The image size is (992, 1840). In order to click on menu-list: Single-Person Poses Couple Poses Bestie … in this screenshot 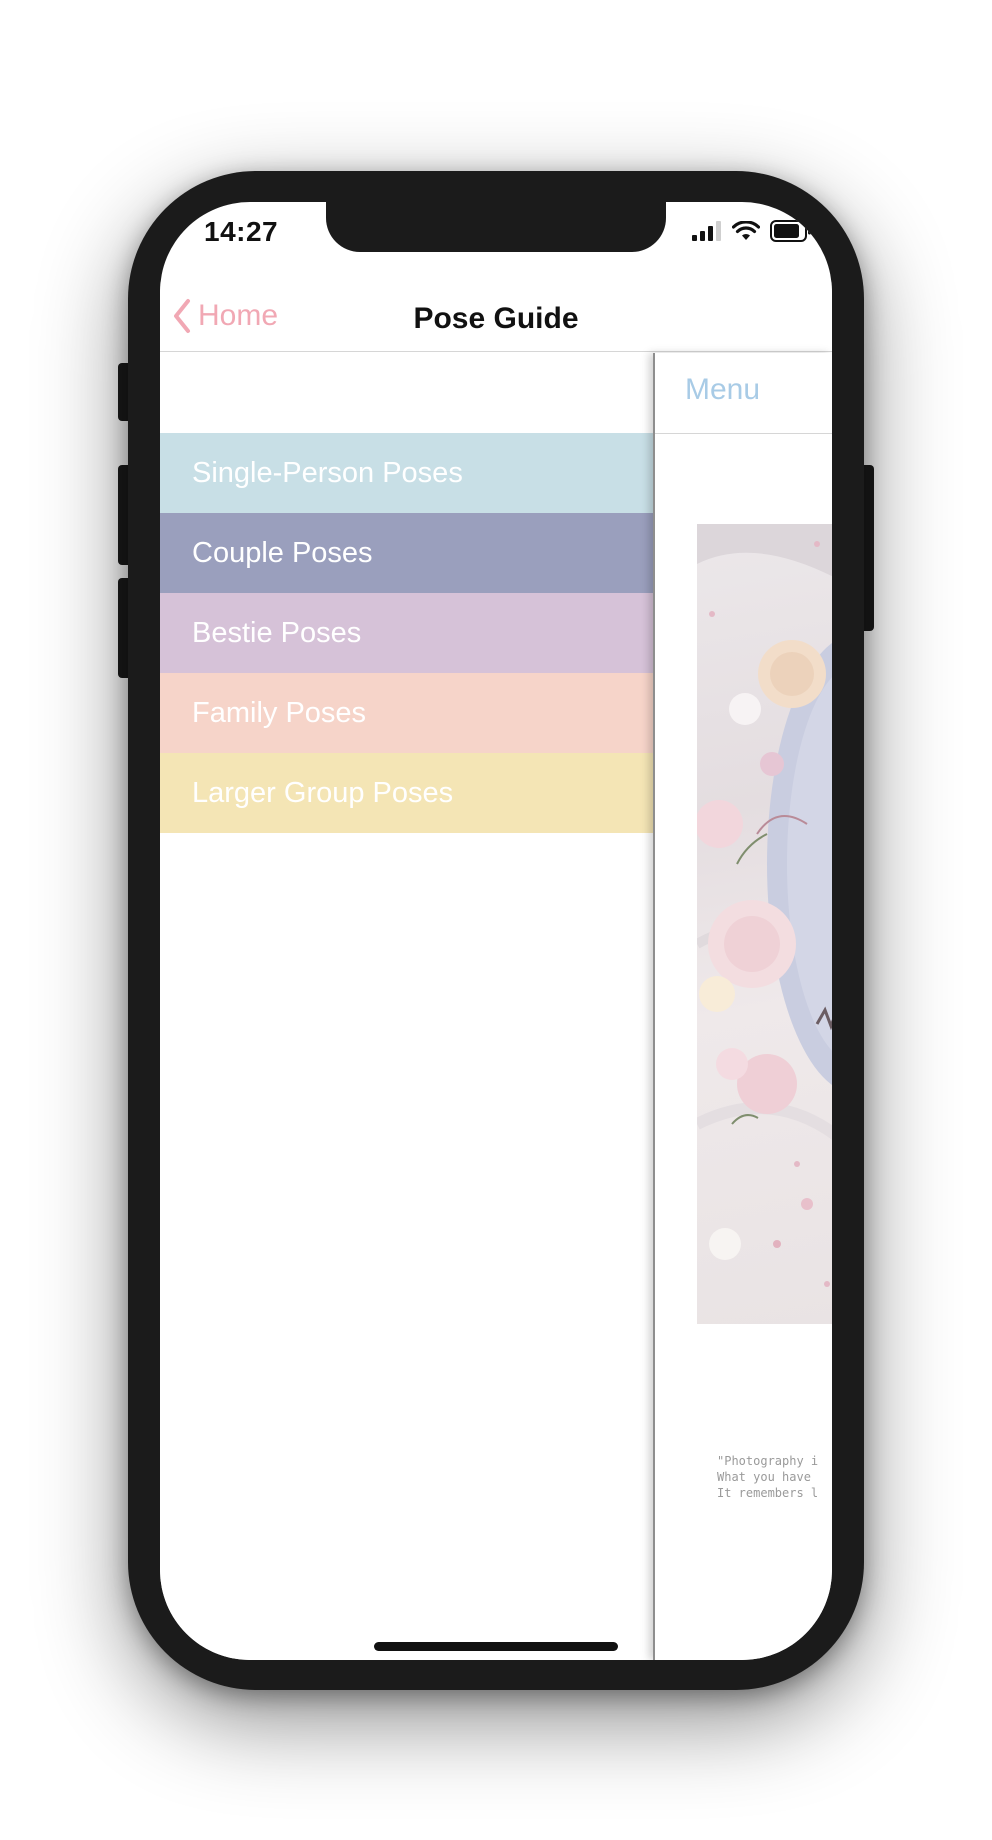, I will do `click(406, 633)`.